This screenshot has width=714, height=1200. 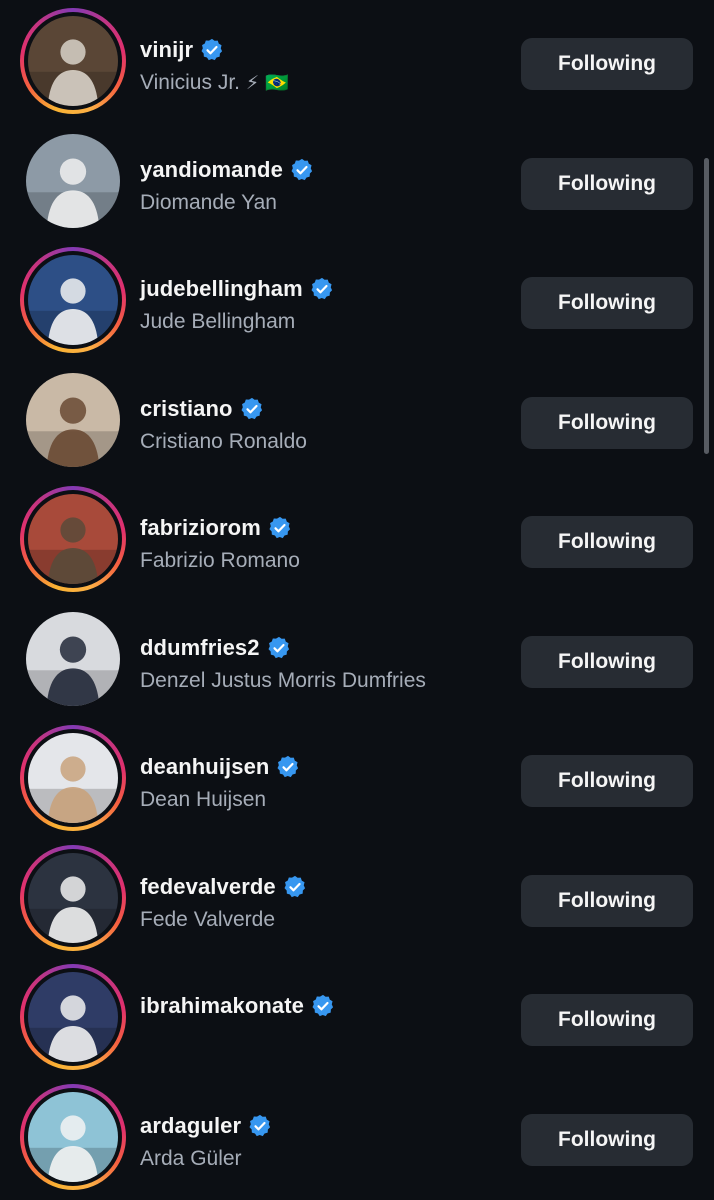 I want to click on username-line: fabriziorom, so click(x=216, y=528).